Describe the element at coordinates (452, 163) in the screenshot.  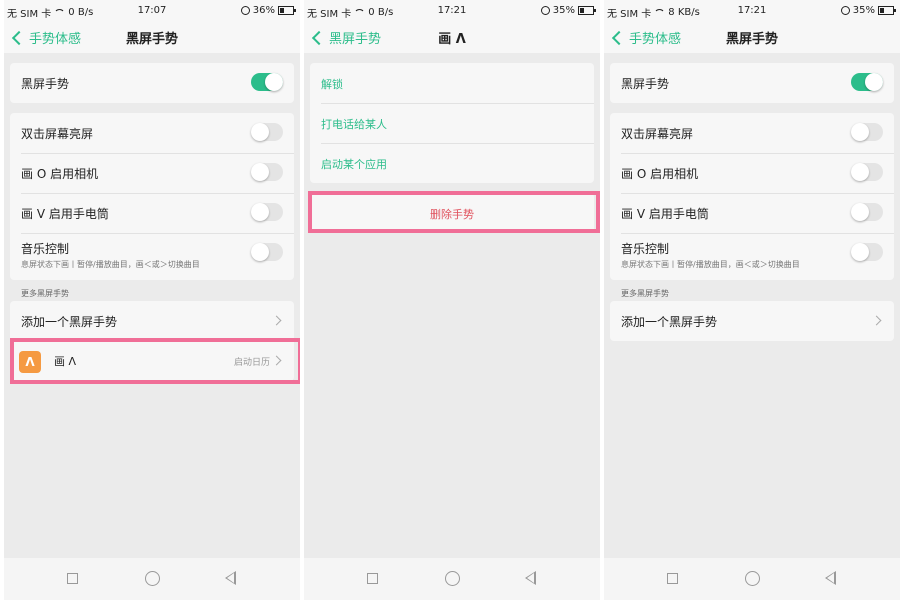
I see `option-launch-app: 启动某个应用` at that location.